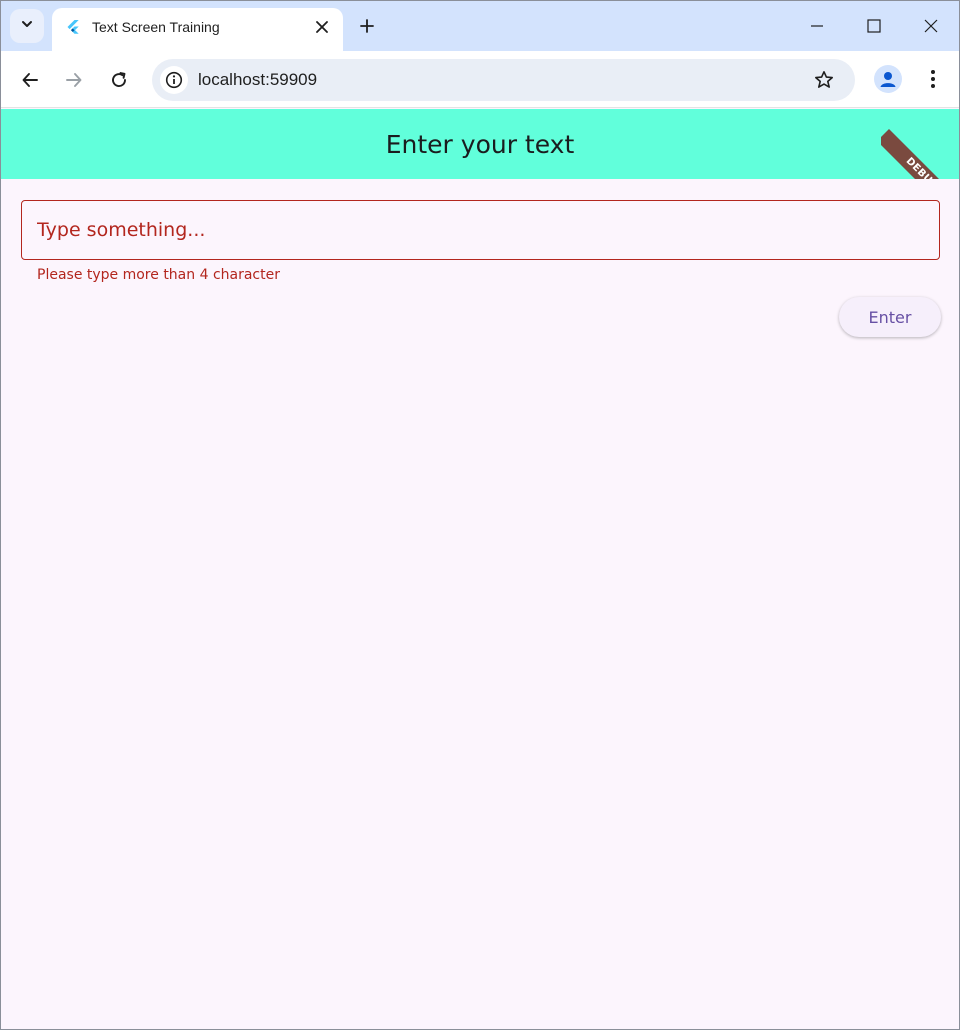 The width and height of the screenshot is (960, 1030). I want to click on page-title: Enter your text, so click(480, 144).